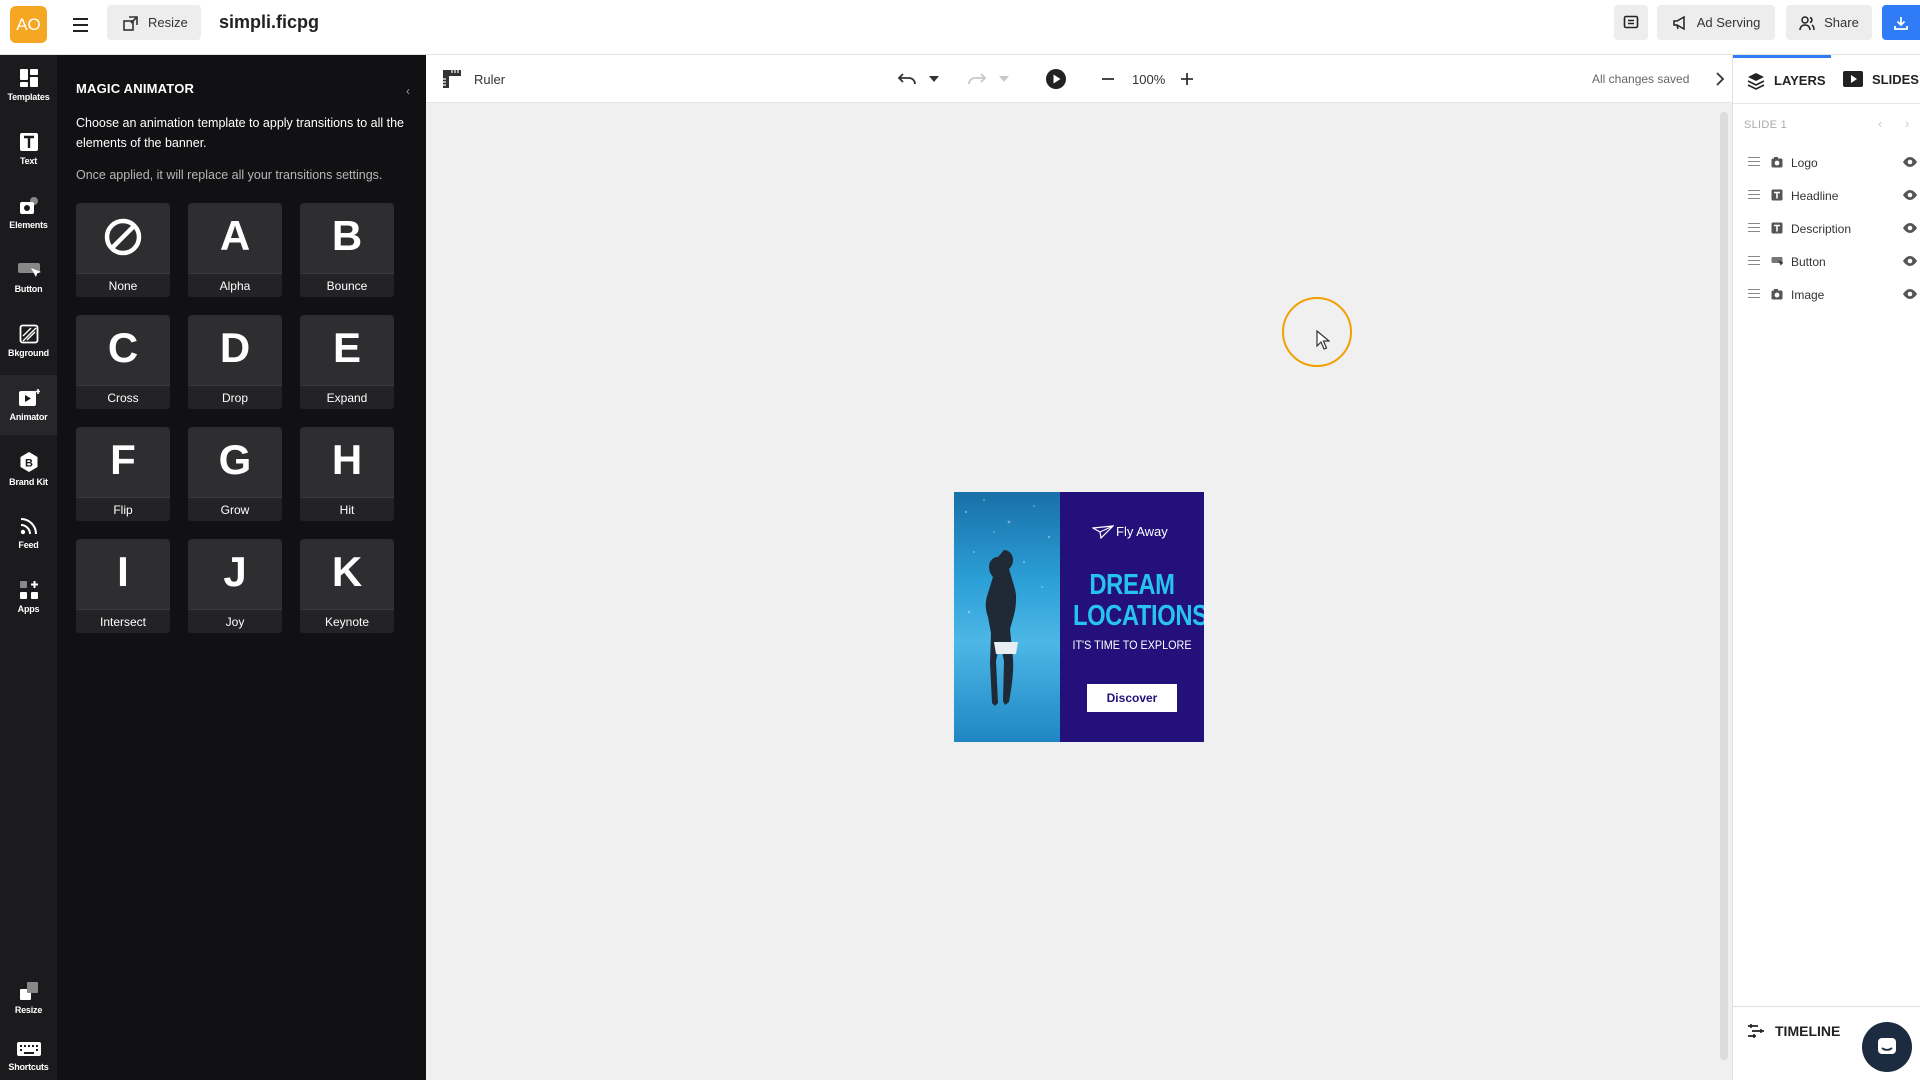  What do you see at coordinates (490, 79) in the screenshot?
I see `ruler-label: Ruler` at bounding box center [490, 79].